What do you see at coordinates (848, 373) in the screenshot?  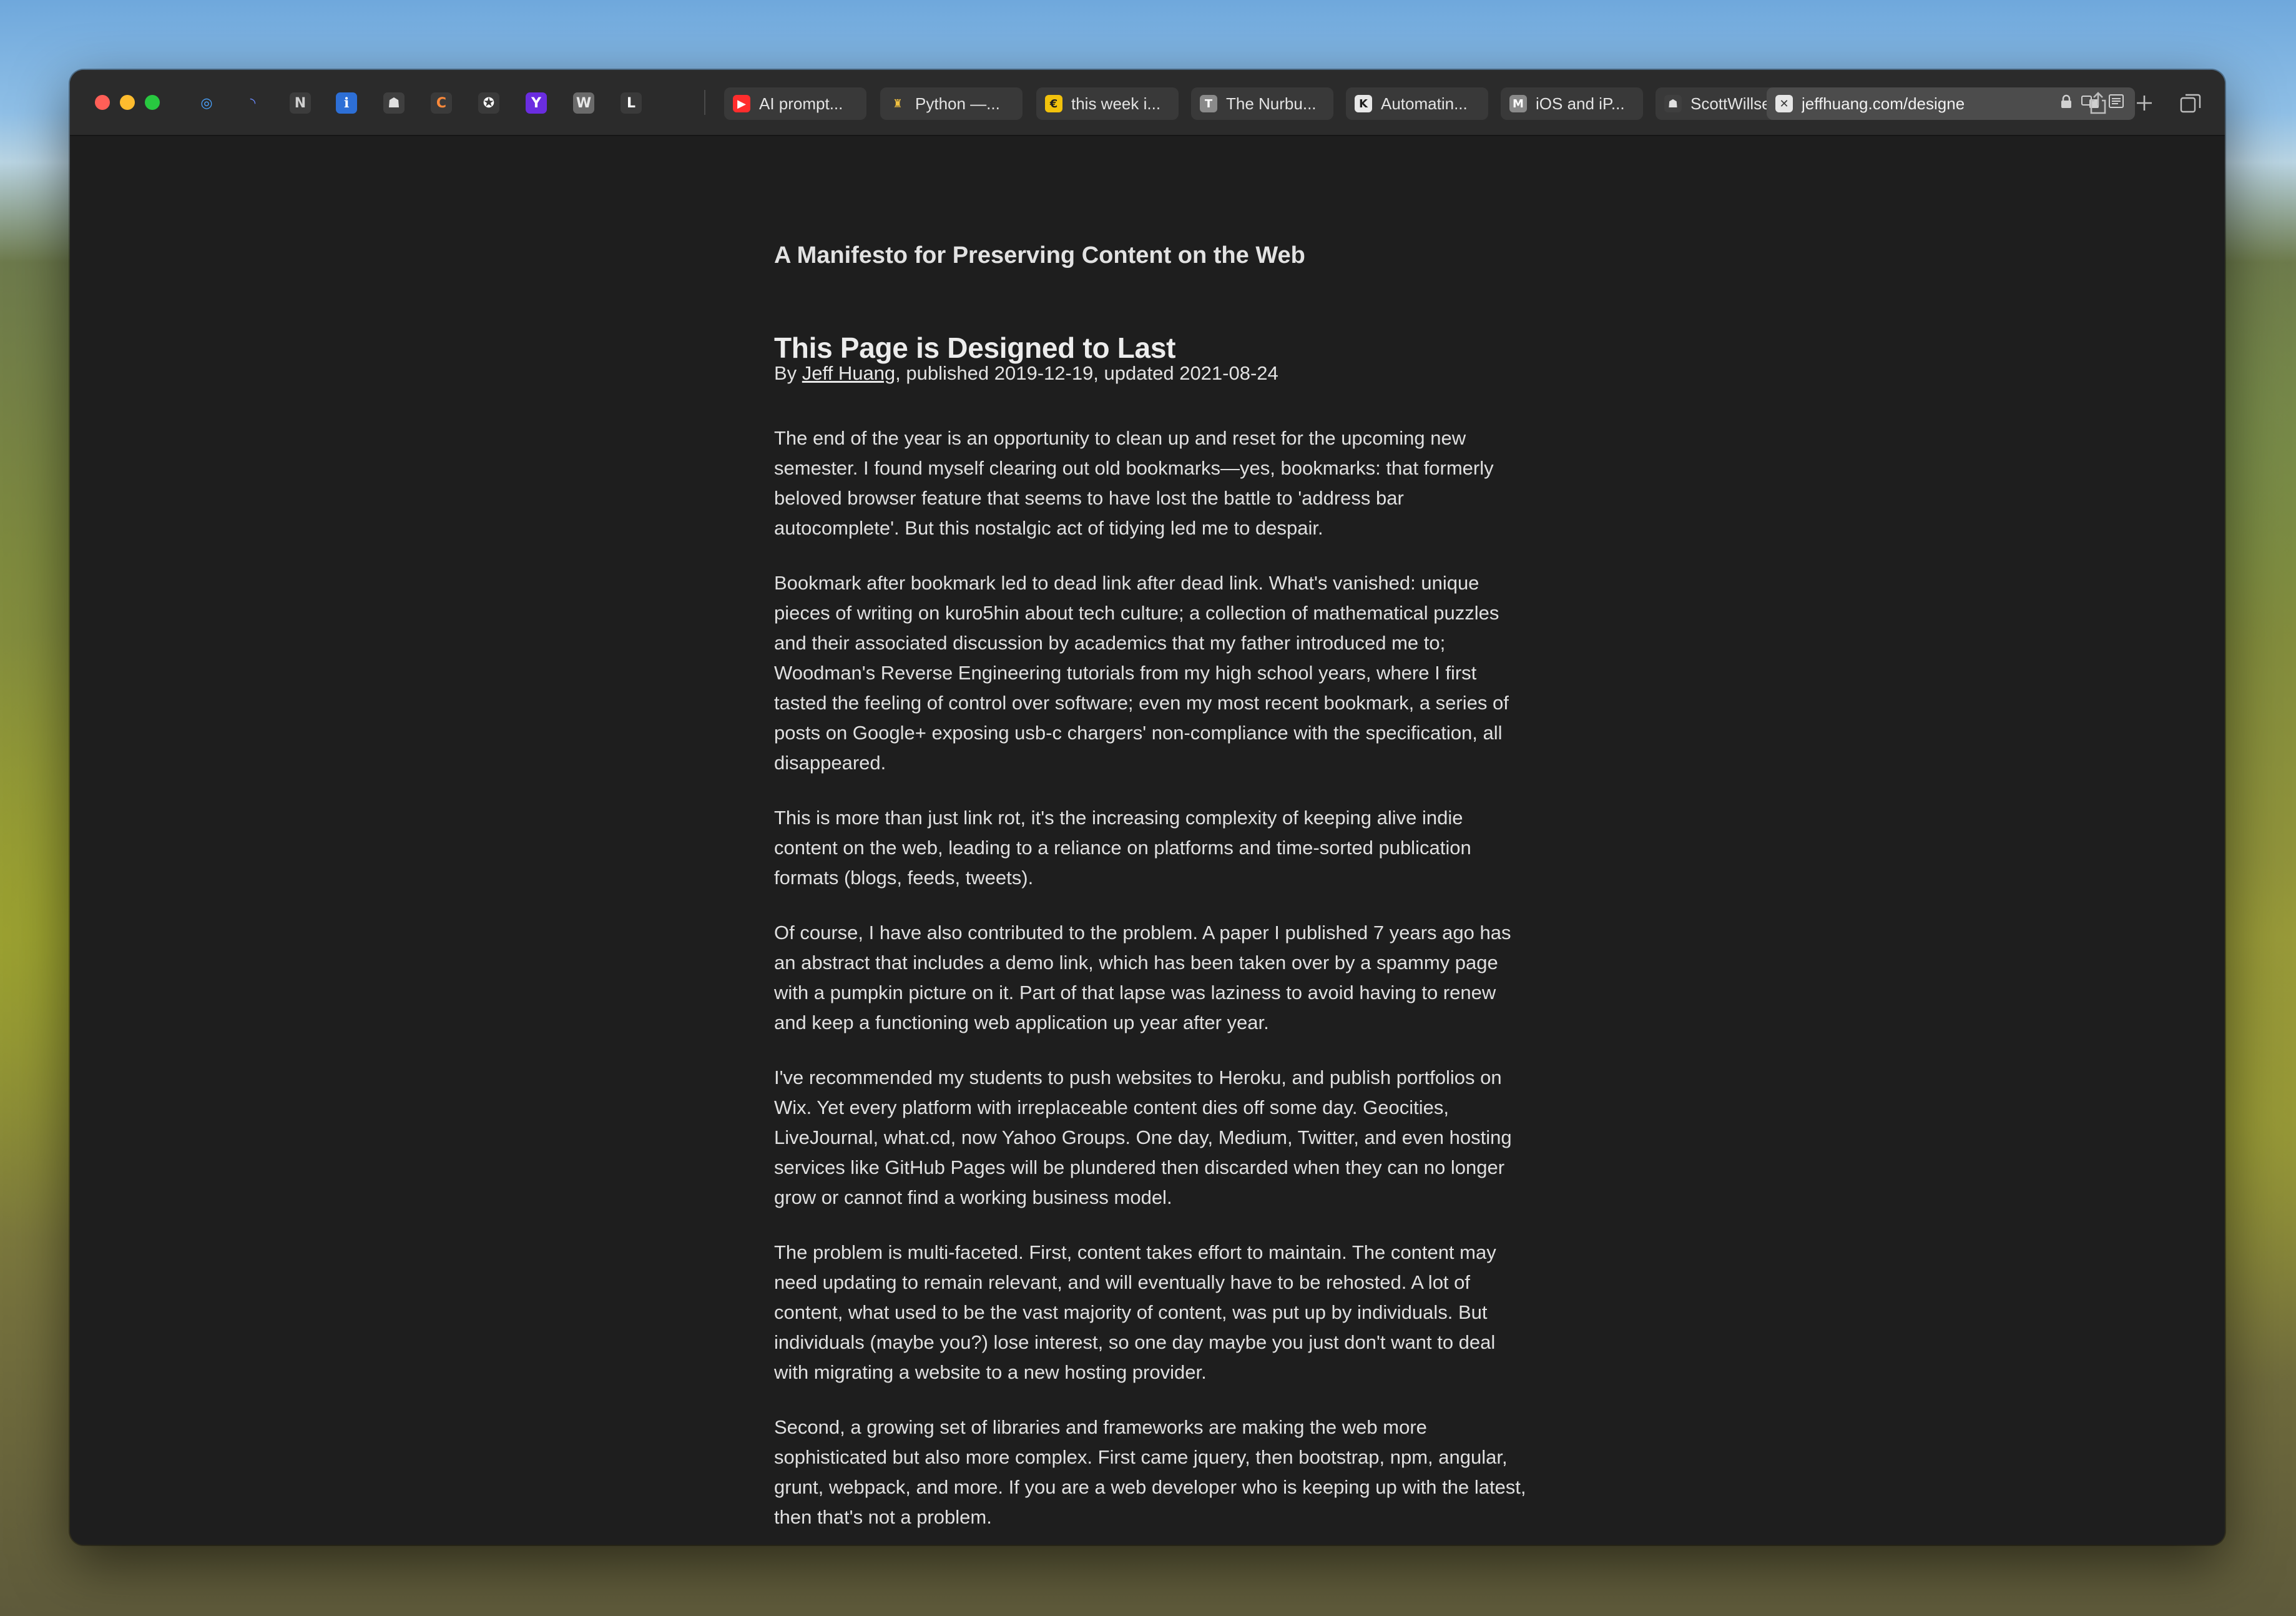 I see `author-link: Jeff Huang` at bounding box center [848, 373].